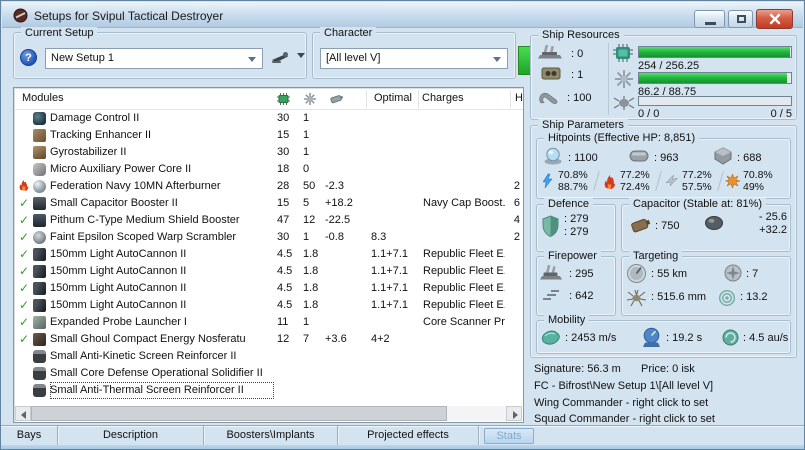 The width and height of the screenshot is (805, 450). What do you see at coordinates (271, 436) in the screenshot?
I see `tab-boosters-implants: Boosters\Implants` at bounding box center [271, 436].